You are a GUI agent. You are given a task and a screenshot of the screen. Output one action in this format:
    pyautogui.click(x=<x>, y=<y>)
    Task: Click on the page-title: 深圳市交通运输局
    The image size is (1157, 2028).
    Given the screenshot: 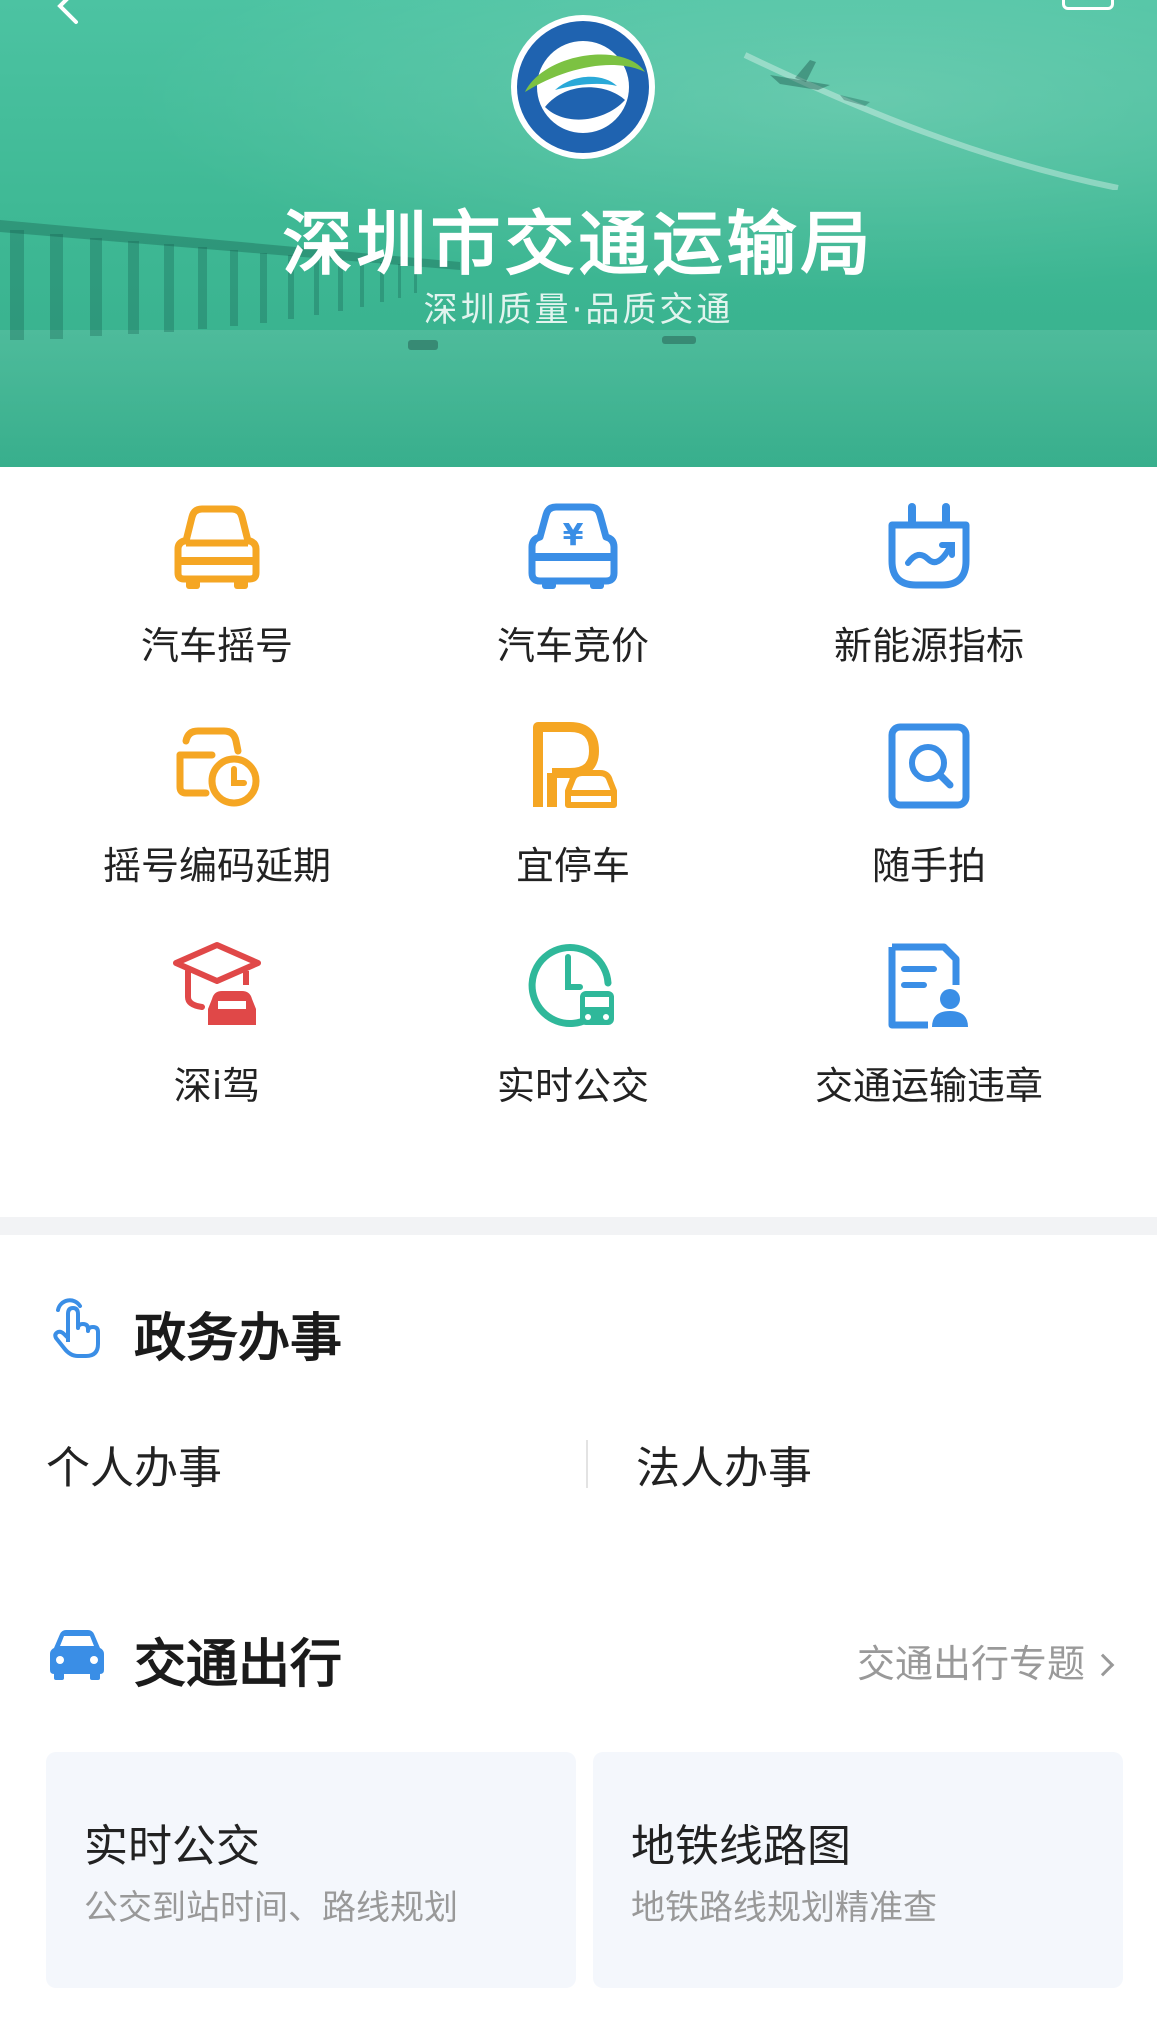 What is the action you would take?
    pyautogui.click(x=578, y=244)
    